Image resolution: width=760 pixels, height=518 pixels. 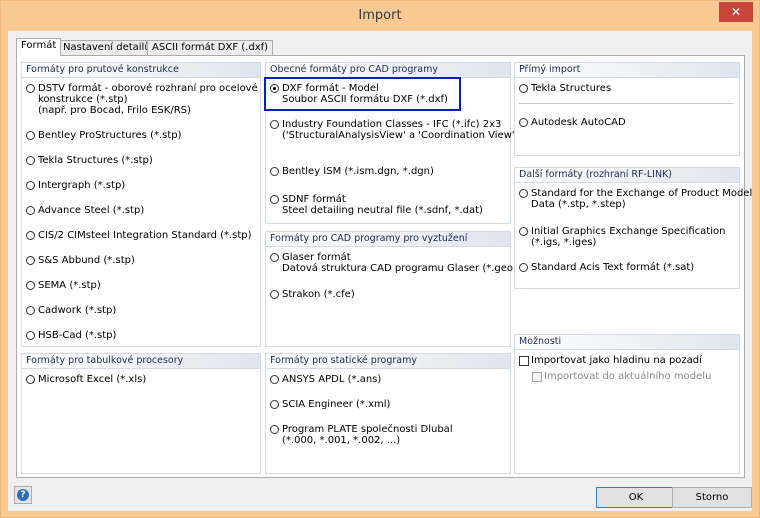 What do you see at coordinates (626, 103) in the screenshot?
I see `separator` at bounding box center [626, 103].